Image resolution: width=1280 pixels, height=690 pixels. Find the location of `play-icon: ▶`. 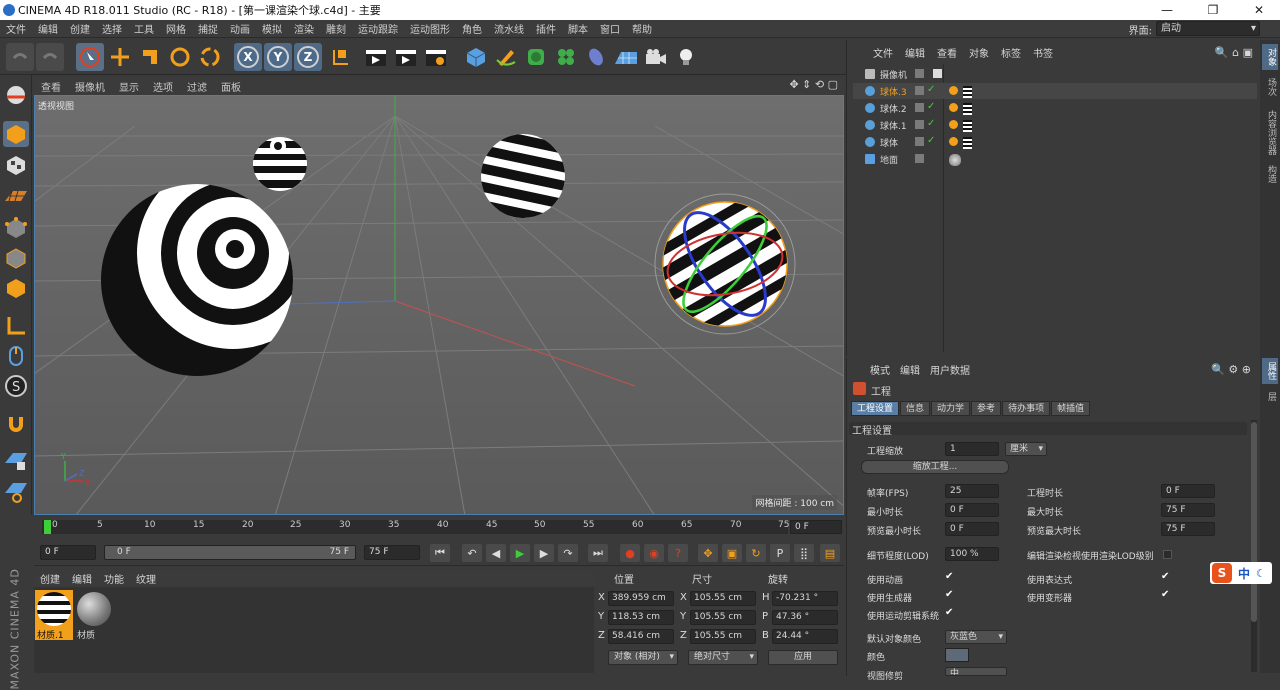

play-icon: ▶ is located at coordinates (520, 553).